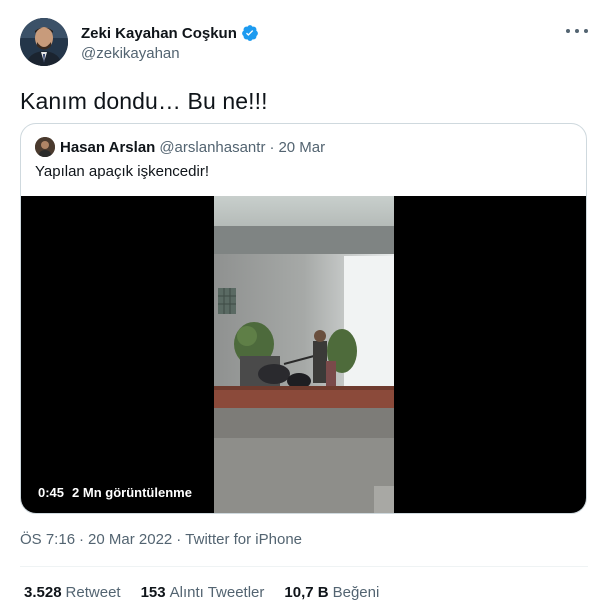 Image resolution: width=600 pixels, height=608 pixels. I want to click on stat-number: 153, so click(153, 592).